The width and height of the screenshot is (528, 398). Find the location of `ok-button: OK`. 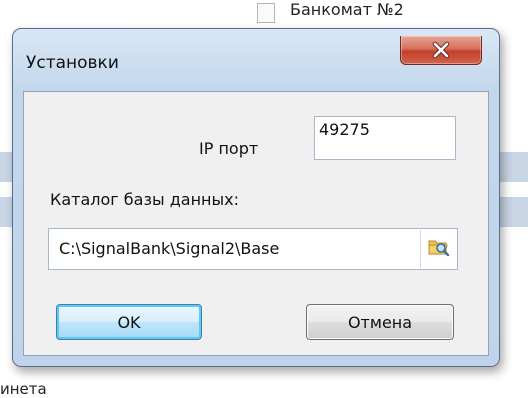

ok-button: OK is located at coordinates (129, 322).